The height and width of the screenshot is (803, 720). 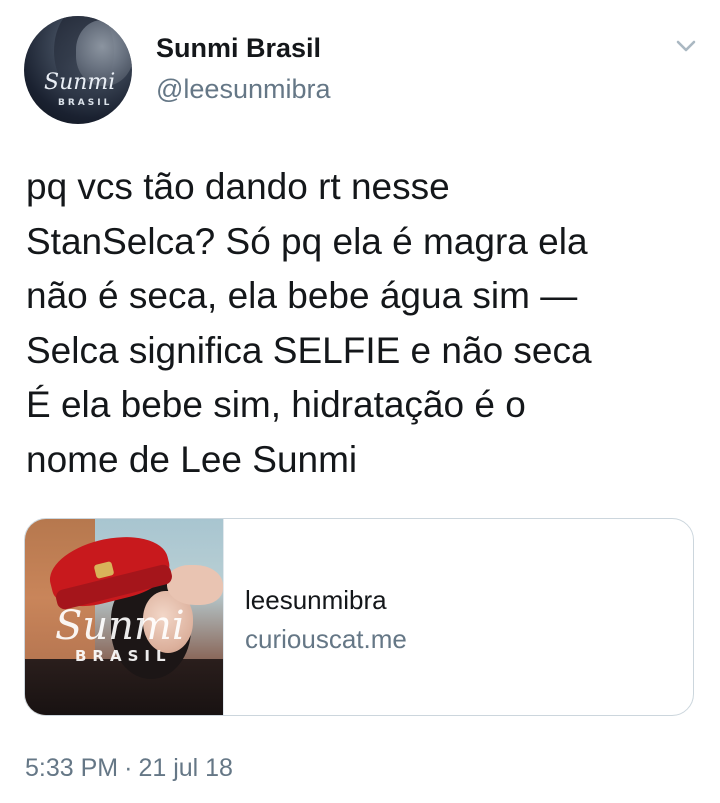 I want to click on avatar: Sunmi BRASIL, so click(x=78, y=70).